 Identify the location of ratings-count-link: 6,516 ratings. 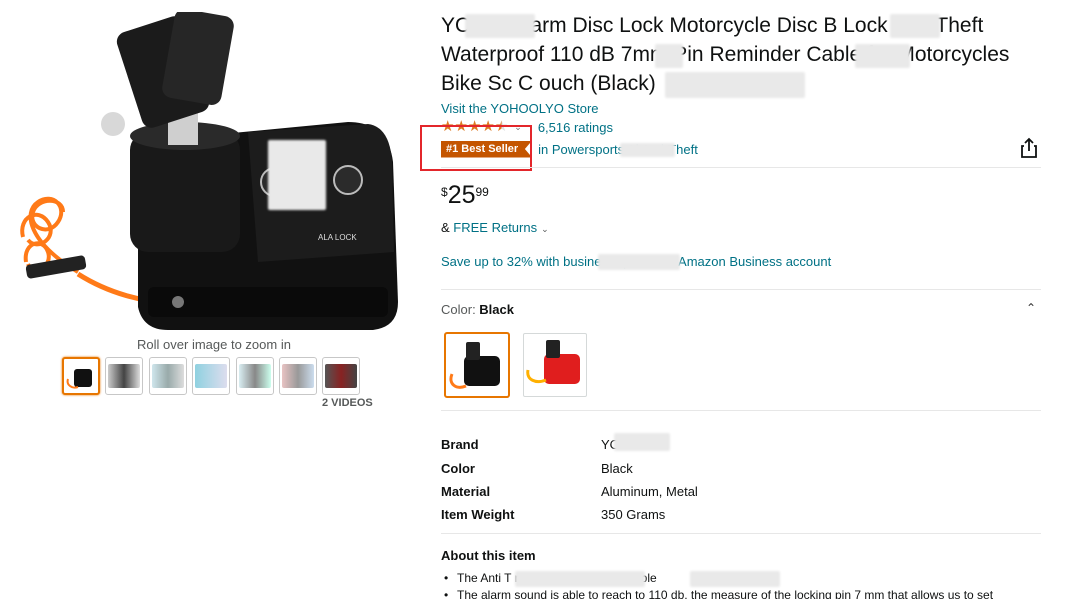
(575, 127).